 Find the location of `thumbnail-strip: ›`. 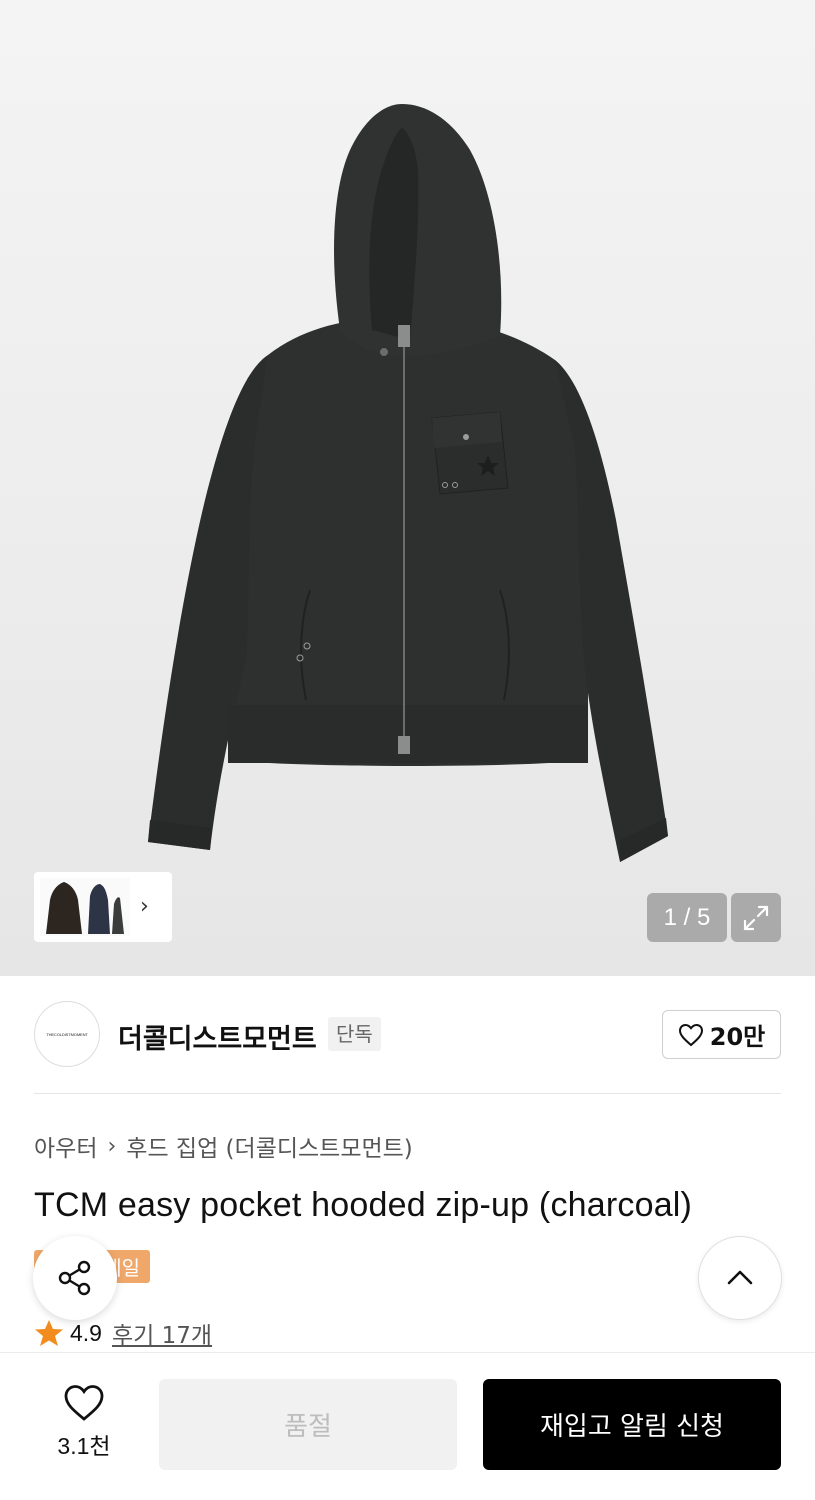

thumbnail-strip: › is located at coordinates (103, 907).